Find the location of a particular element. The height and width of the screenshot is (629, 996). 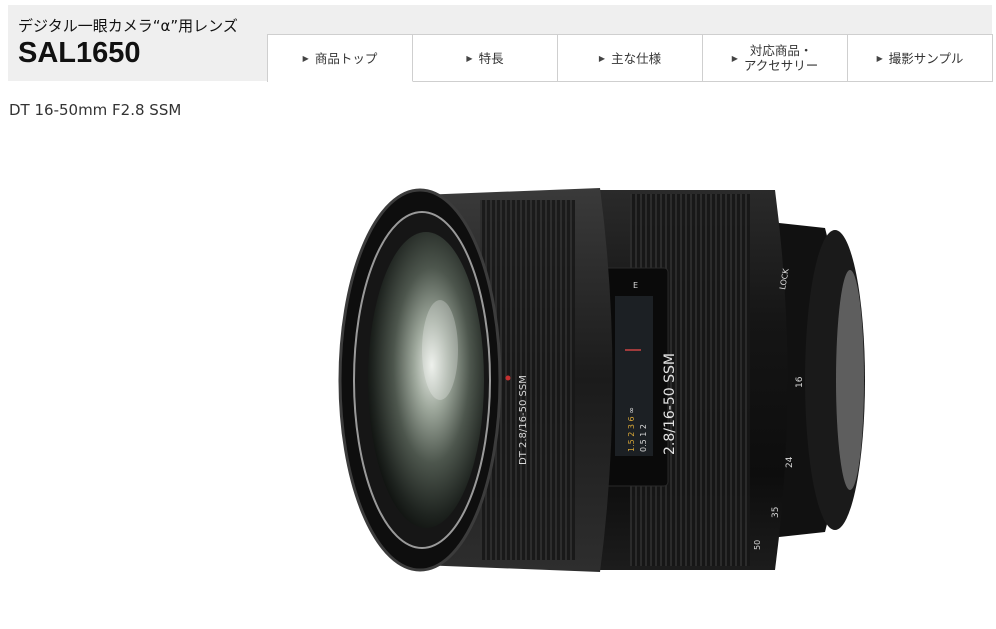

barrel-label: DT 2.8/16-50 SSM is located at coordinates (523, 420).